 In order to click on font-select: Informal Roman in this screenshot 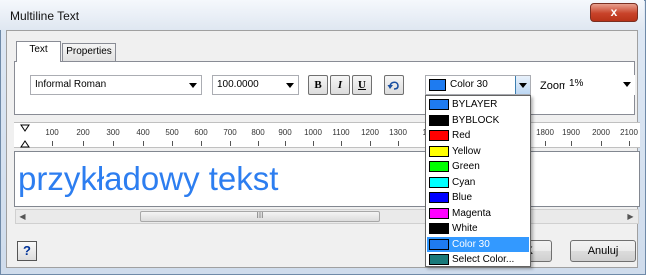, I will do `click(116, 85)`.